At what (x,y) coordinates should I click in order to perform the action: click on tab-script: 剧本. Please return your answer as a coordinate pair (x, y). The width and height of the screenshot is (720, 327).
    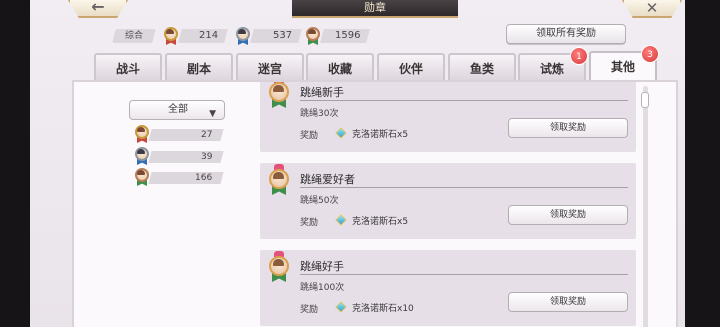
    Looking at the image, I should click on (199, 67).